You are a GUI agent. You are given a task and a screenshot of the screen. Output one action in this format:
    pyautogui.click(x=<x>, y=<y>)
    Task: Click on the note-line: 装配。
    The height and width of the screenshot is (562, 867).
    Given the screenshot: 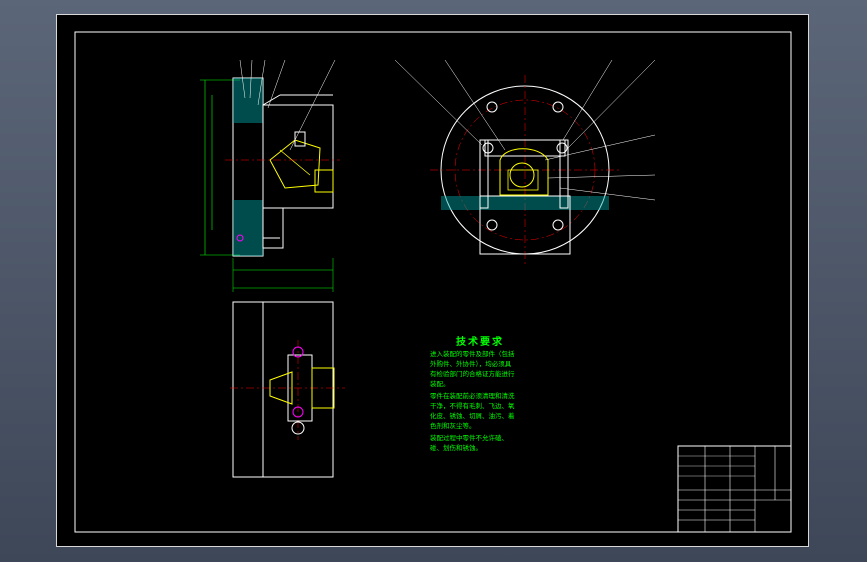 What is the action you would take?
    pyautogui.click(x=440, y=384)
    